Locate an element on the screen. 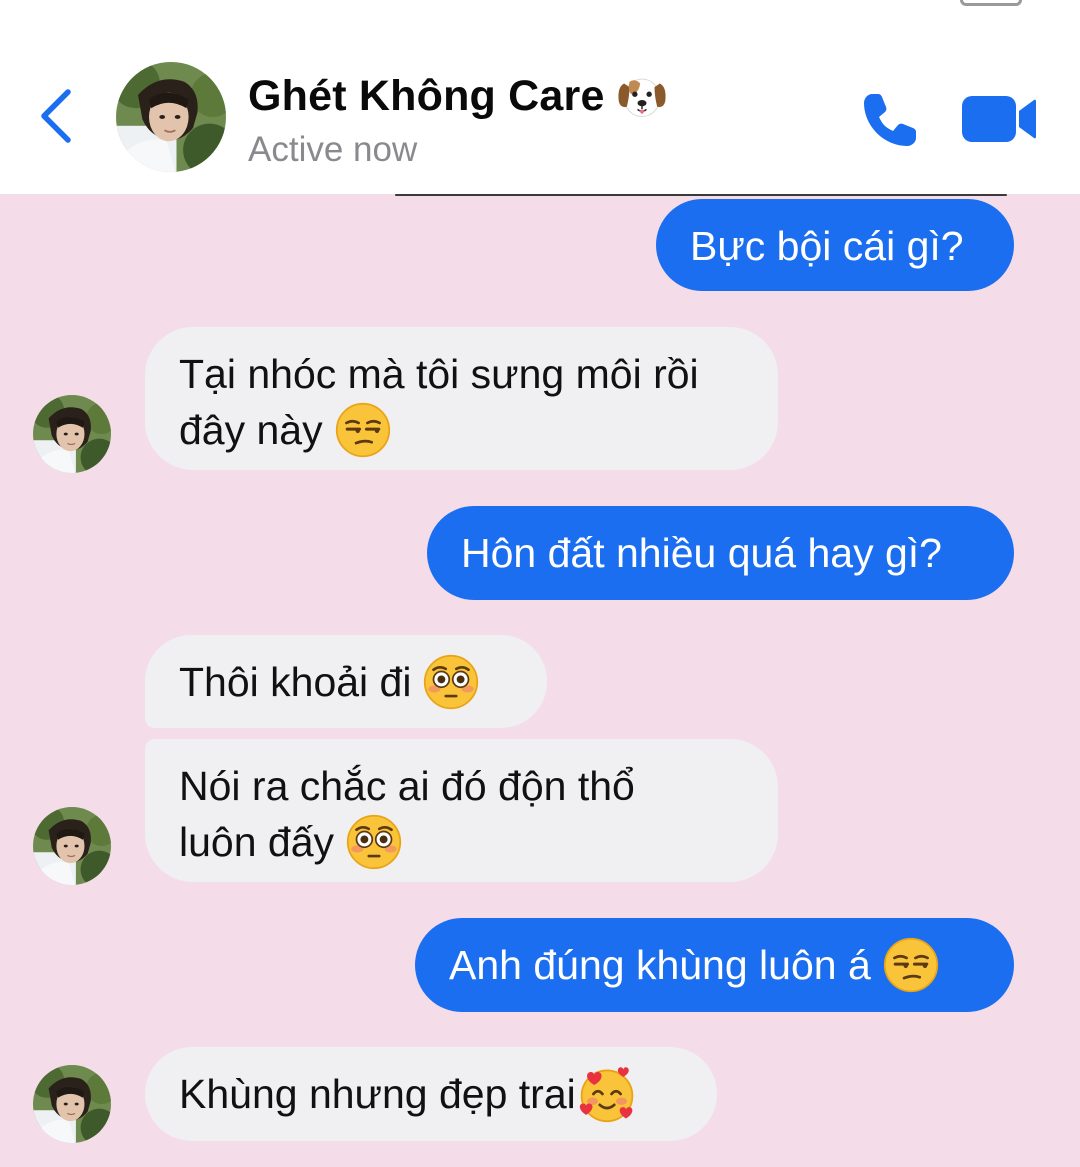 Image resolution: width=1080 pixels, height=1167 pixels. contact-name-row: Ghét Không Care is located at coordinates (458, 96).